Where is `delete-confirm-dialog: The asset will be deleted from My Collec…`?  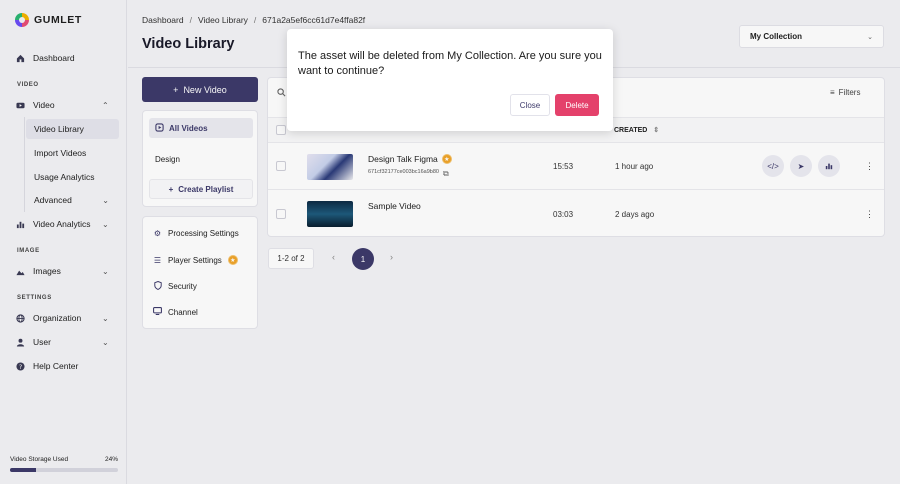 delete-confirm-dialog: The asset will be deleted from My Collec… is located at coordinates (450, 80).